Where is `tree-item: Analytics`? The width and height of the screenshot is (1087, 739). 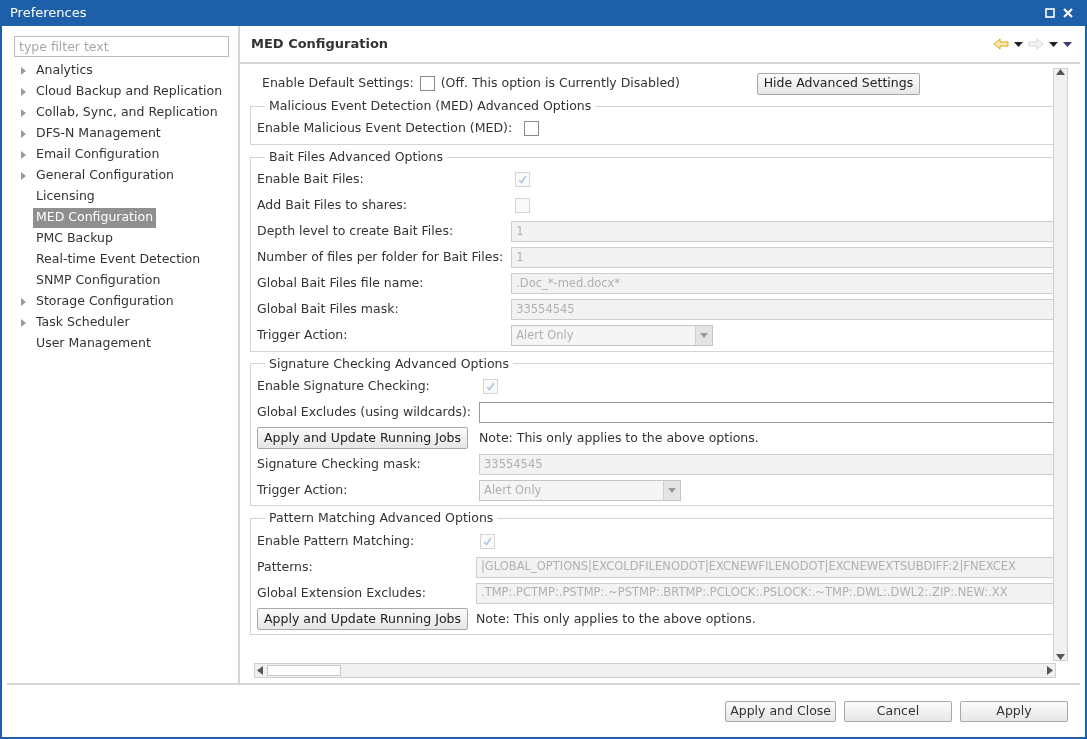
tree-item: Analytics is located at coordinates (64, 70).